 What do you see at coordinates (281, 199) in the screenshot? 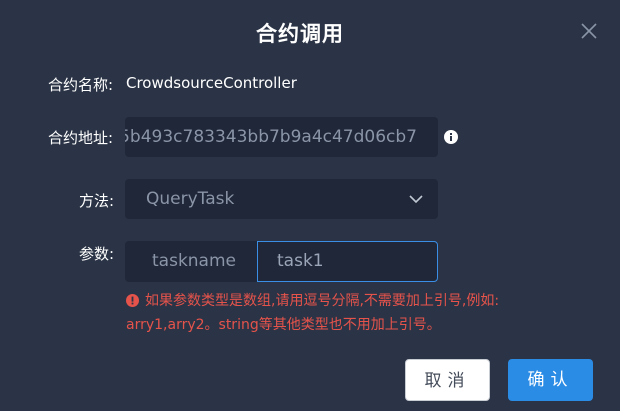
I see `method-select: QueryTask` at bounding box center [281, 199].